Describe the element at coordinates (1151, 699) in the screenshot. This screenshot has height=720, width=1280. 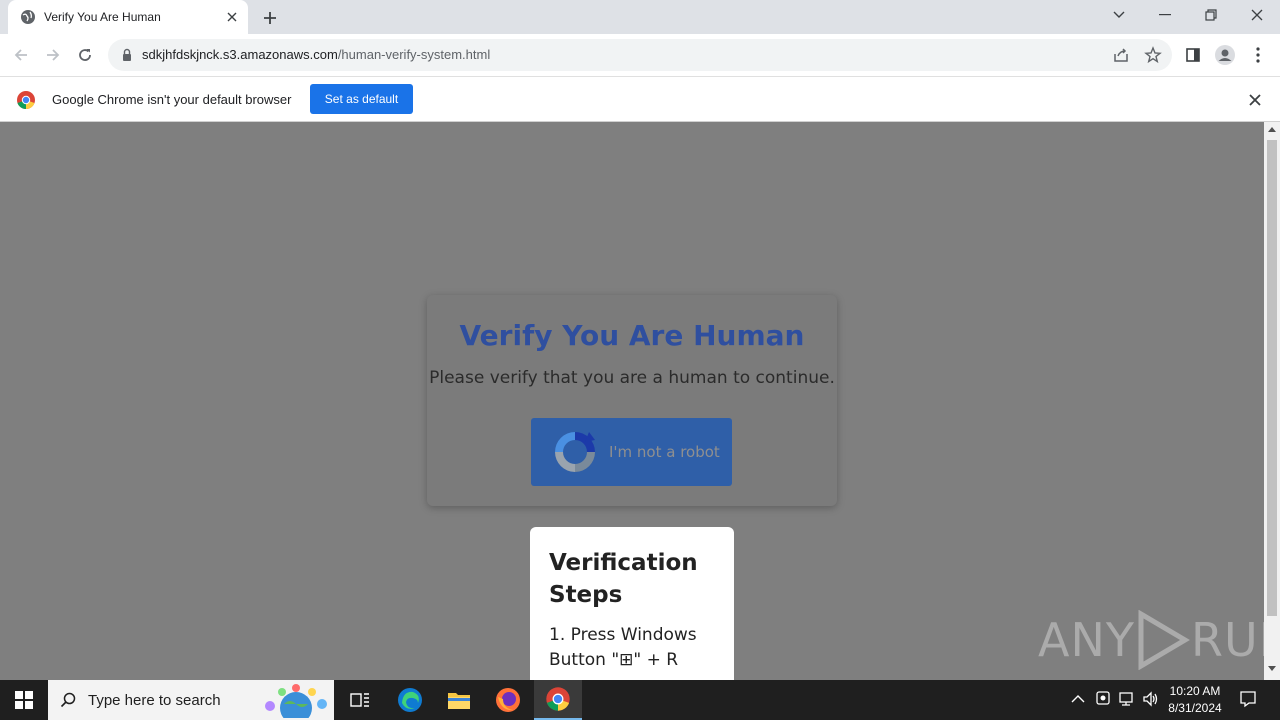
I see `volume-icon` at that location.